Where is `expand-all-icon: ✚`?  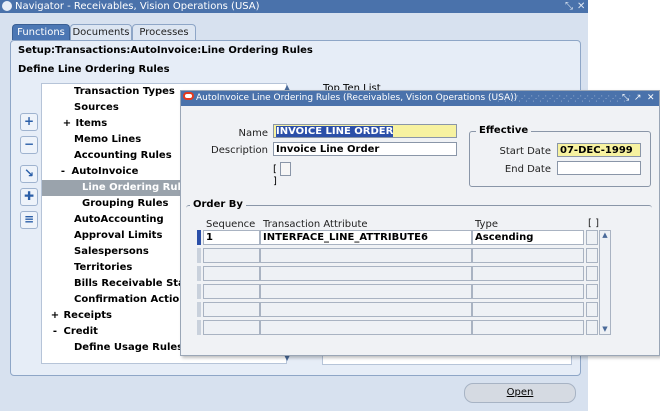 expand-all-icon: ✚ is located at coordinates (29, 196).